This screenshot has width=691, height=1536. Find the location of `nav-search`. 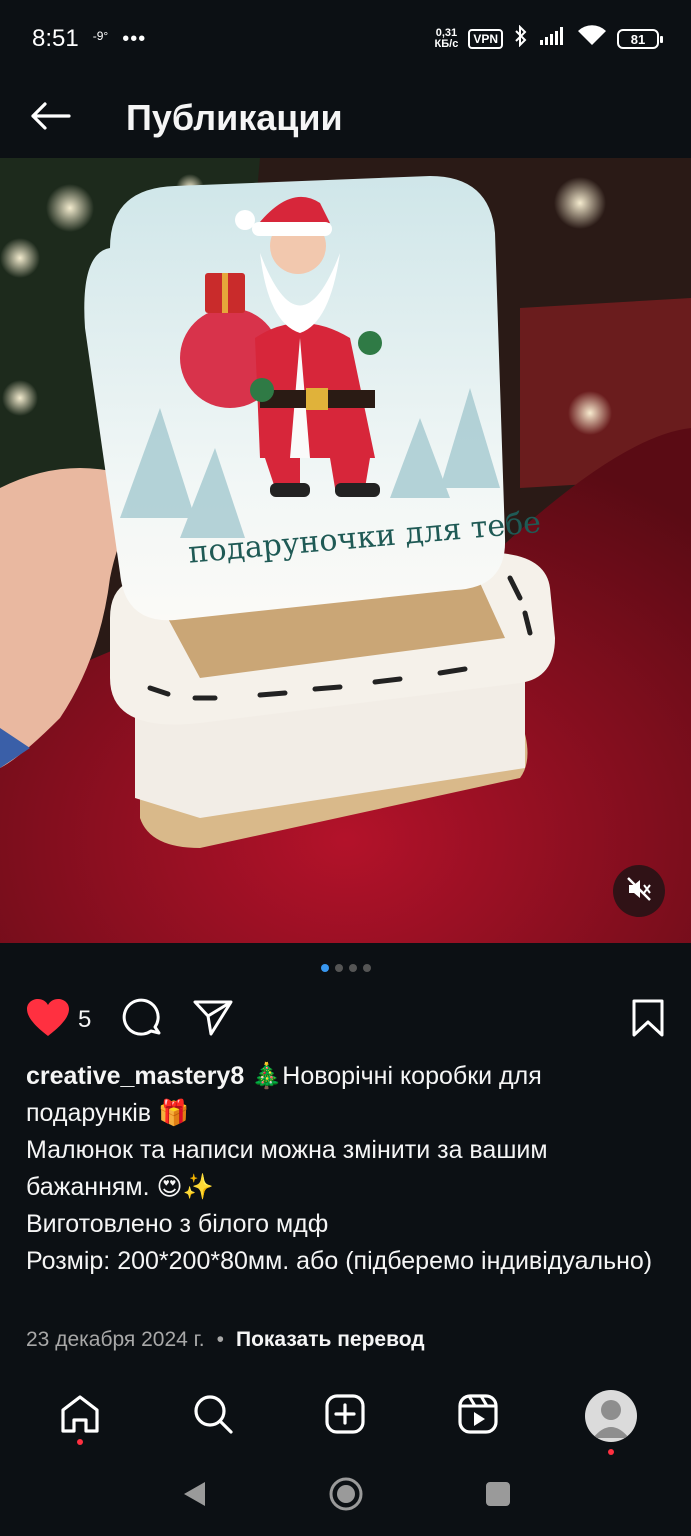

nav-search is located at coordinates (213, 1416).